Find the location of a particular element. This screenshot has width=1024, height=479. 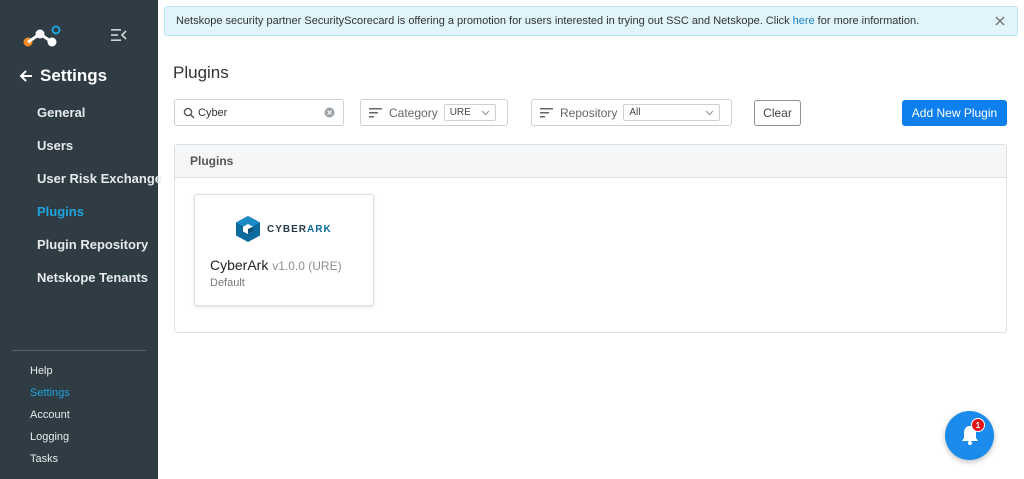

notification-badge: 1 is located at coordinates (978, 425).